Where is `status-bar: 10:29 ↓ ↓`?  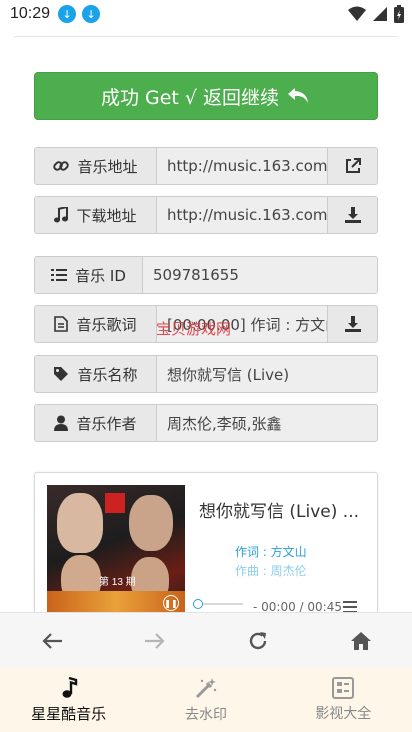
status-bar: 10:29 ↓ ↓ is located at coordinates (206, 14).